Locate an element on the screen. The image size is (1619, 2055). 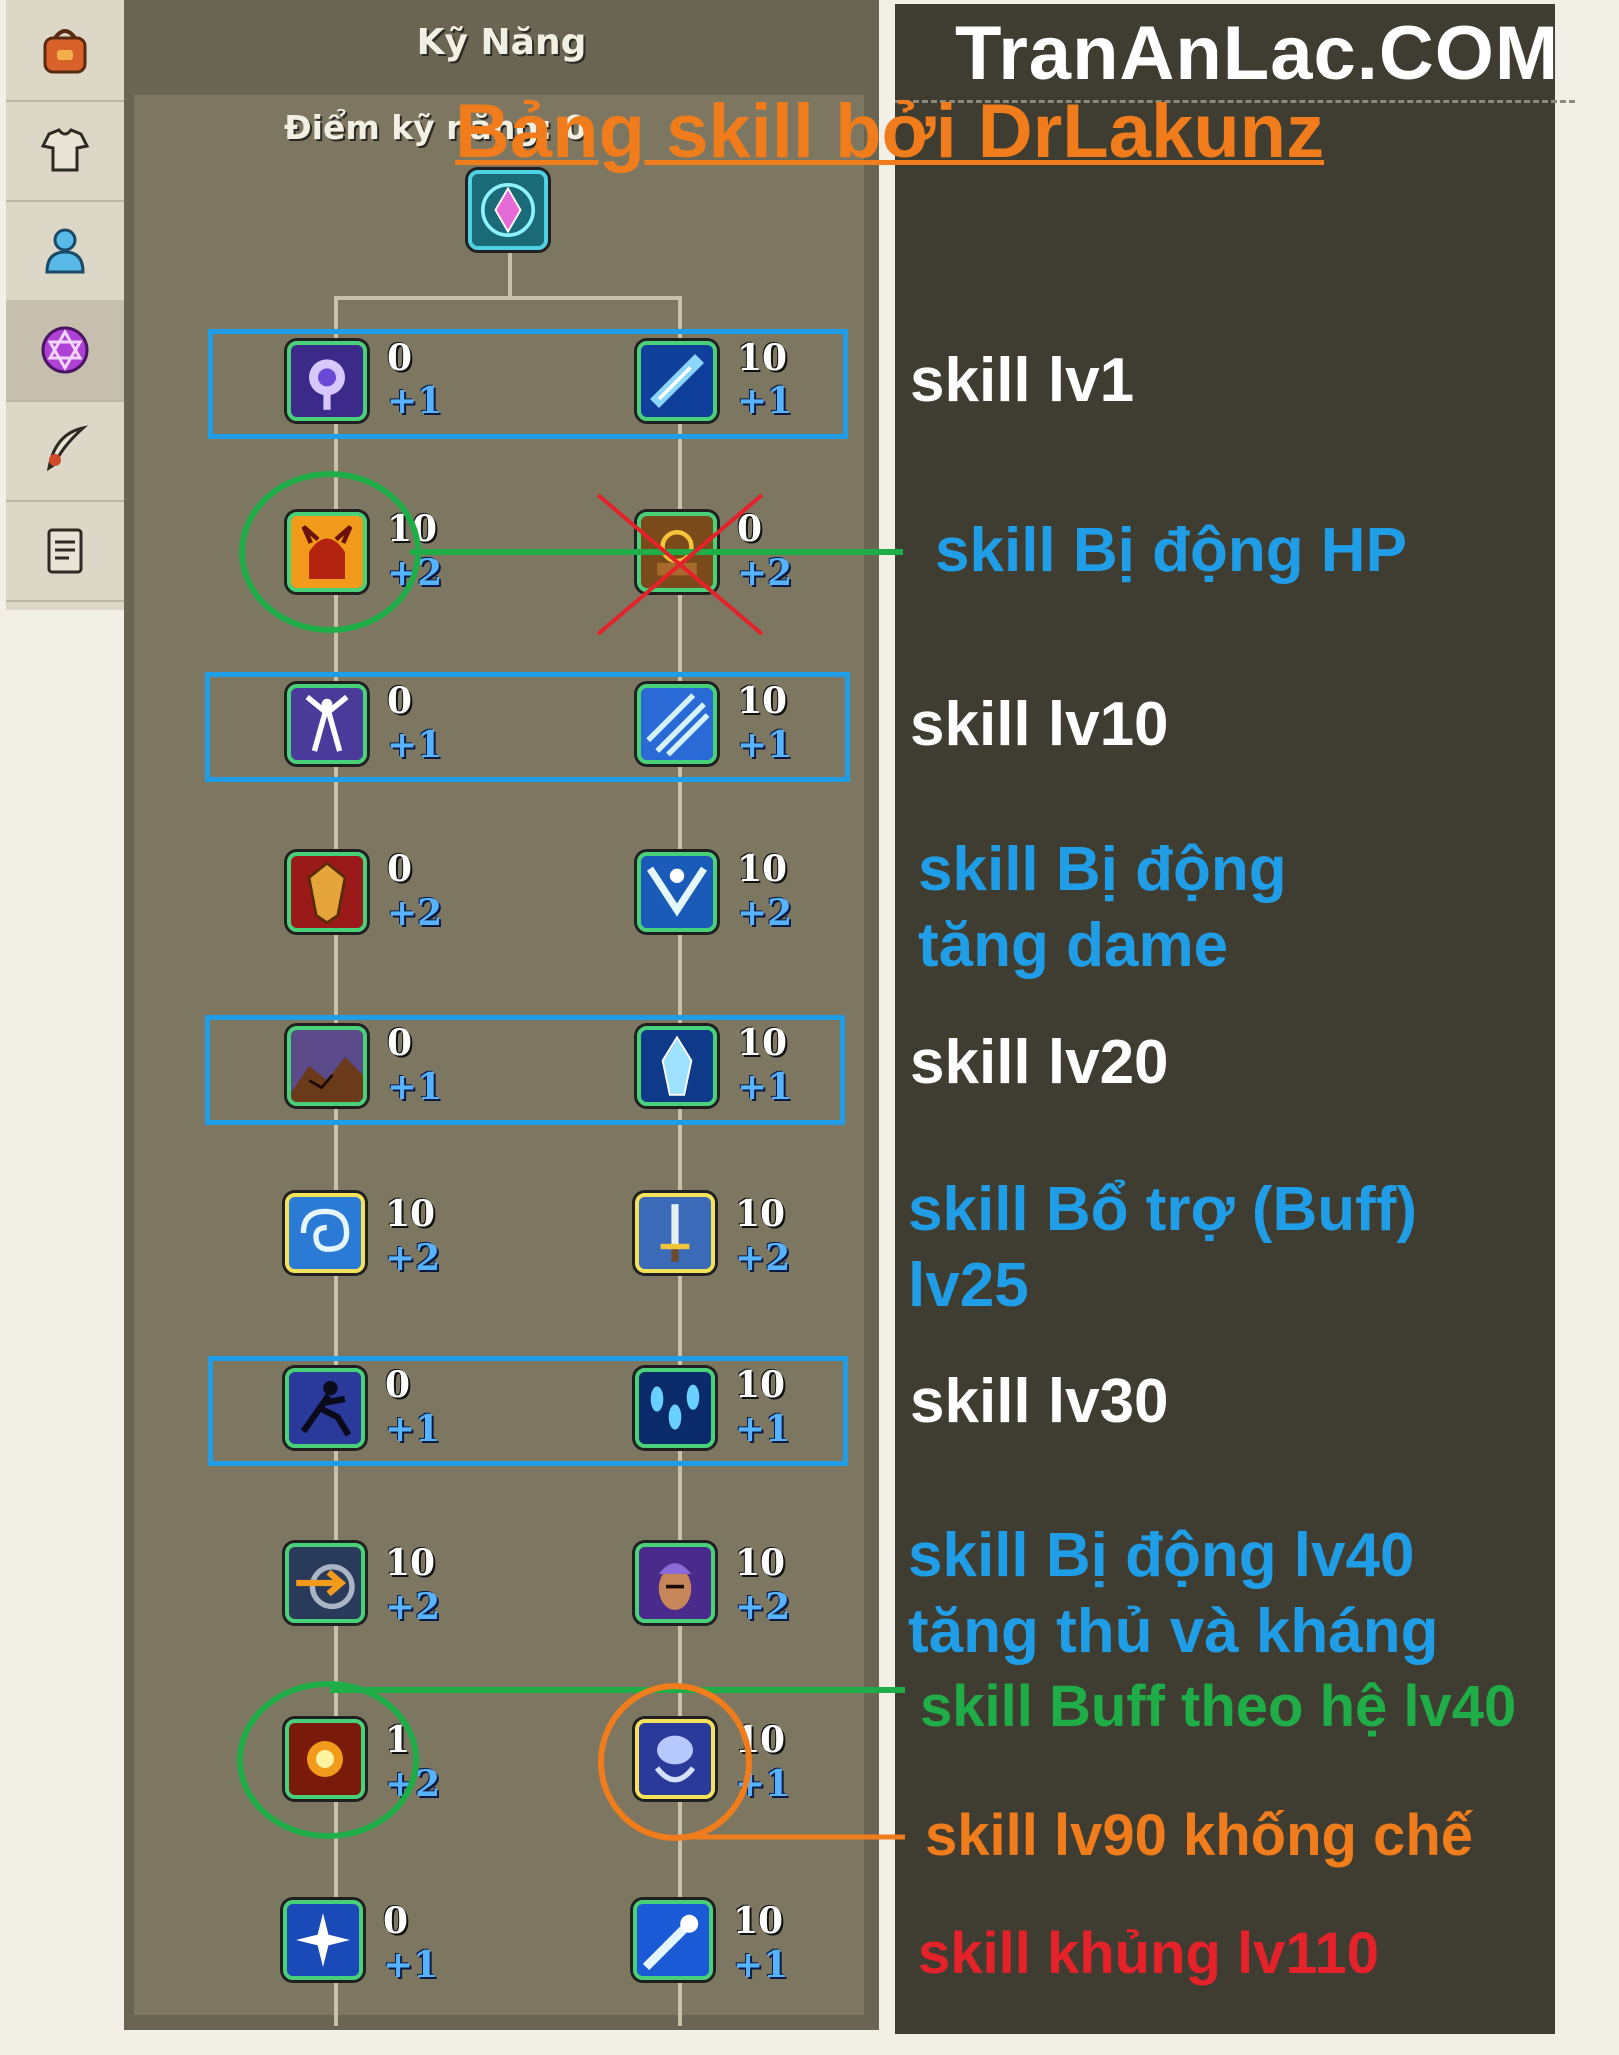
arrow-strike-icon is located at coordinates (325, 1583).